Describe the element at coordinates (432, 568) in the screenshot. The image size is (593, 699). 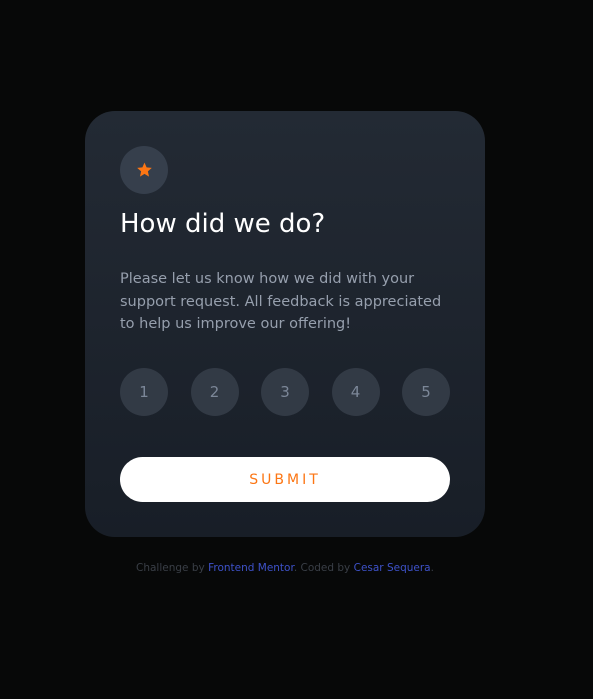
I see `attribution-suffix: .` at that location.